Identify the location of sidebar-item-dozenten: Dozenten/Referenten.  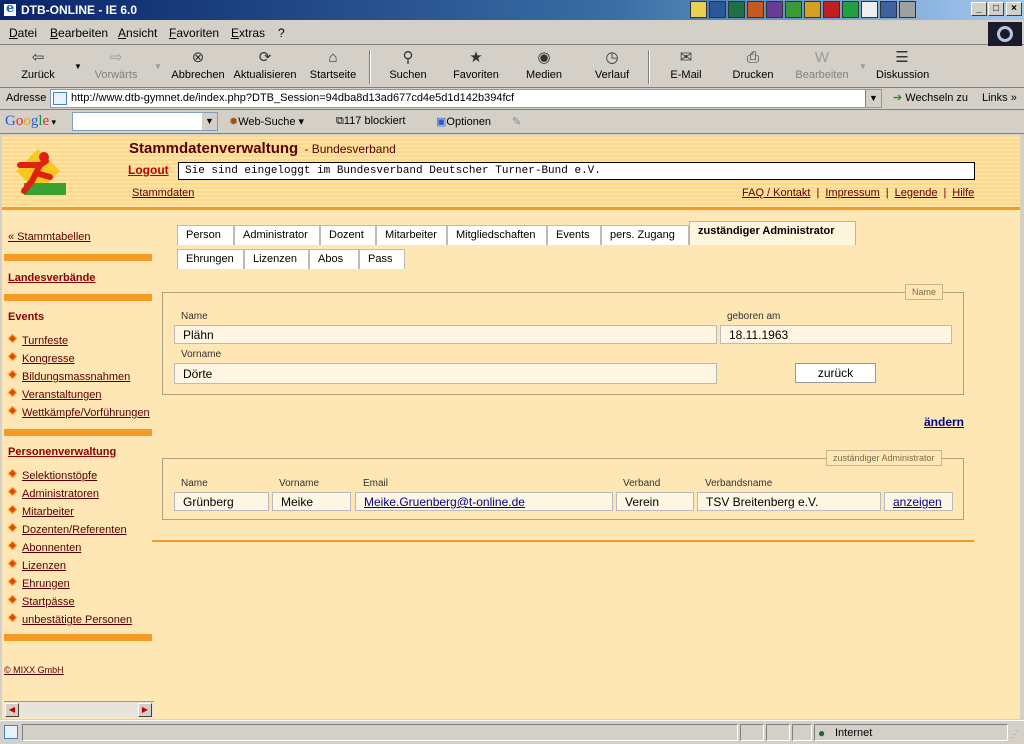
(74, 530).